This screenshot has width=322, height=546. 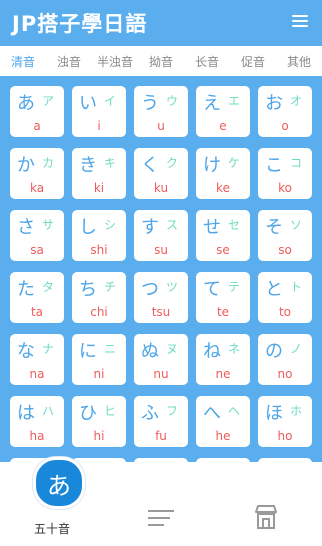 I want to click on tab-dakuon: 浊音, so click(x=69, y=61).